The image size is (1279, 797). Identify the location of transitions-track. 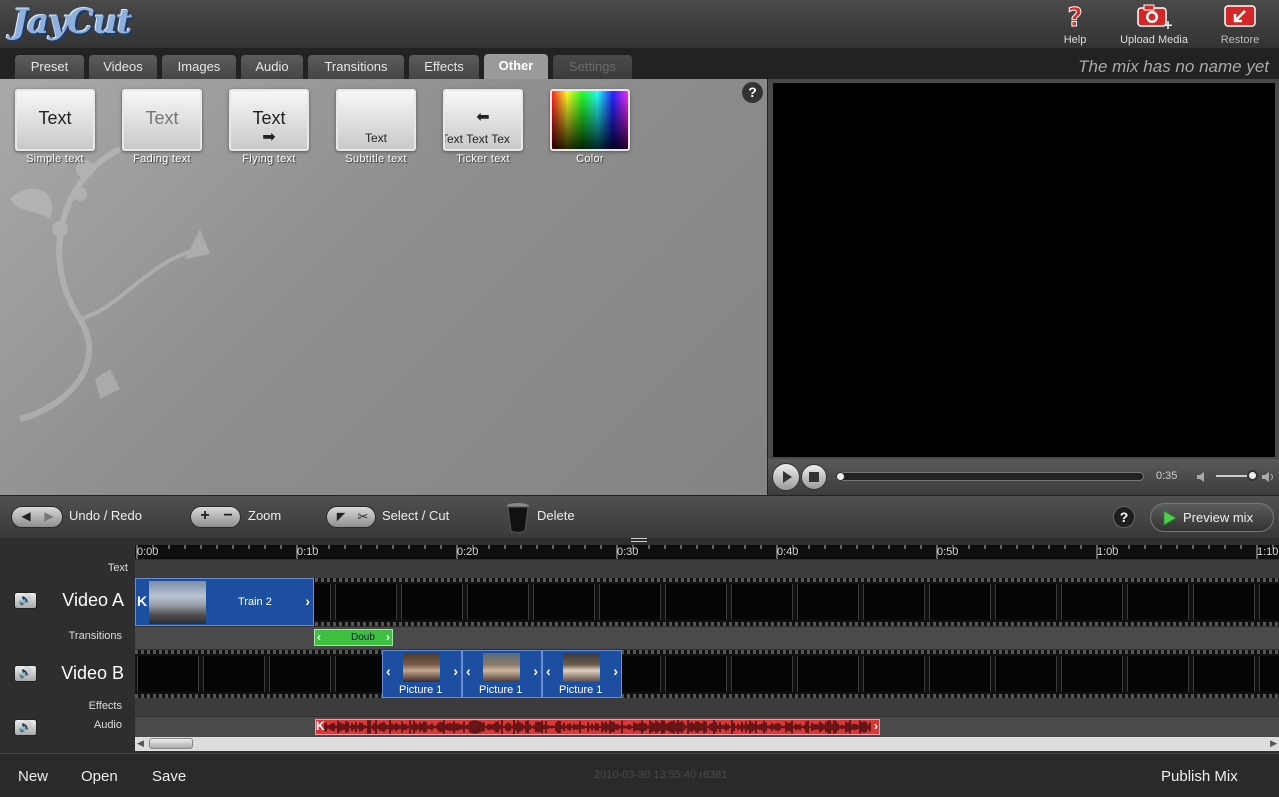
(707, 638).